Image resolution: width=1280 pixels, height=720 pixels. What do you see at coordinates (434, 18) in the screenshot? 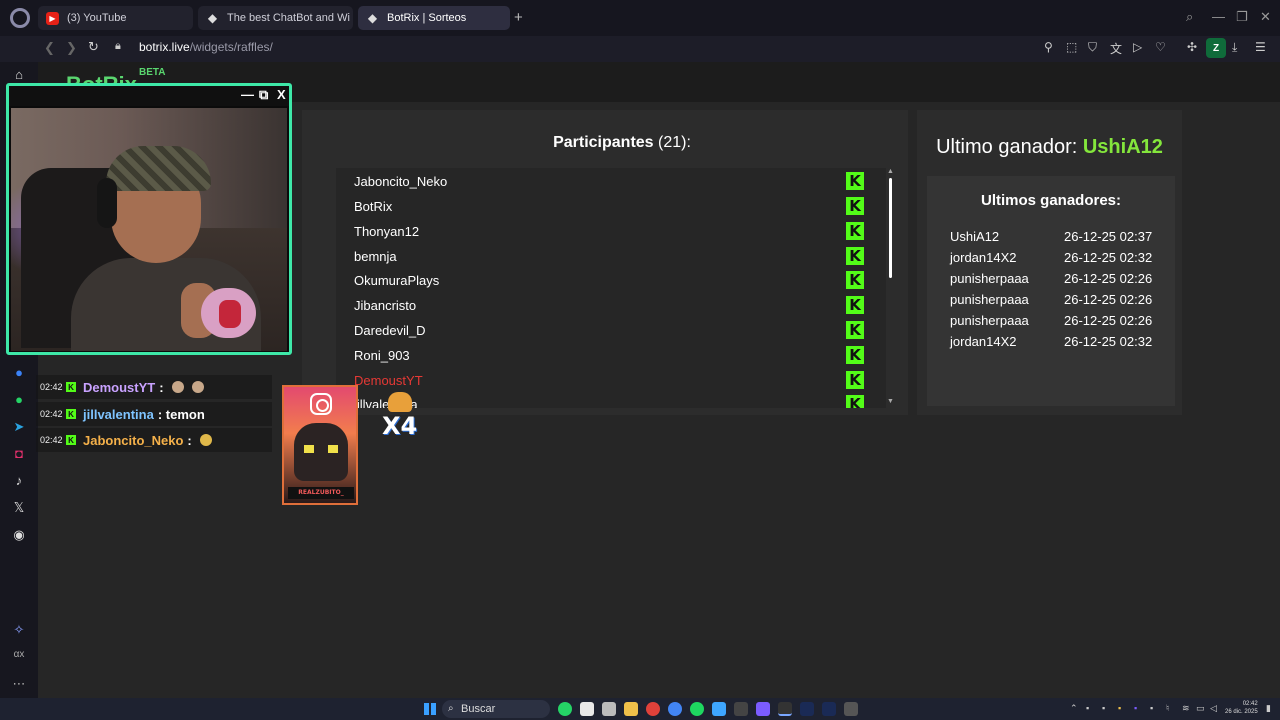
I see `tab-botrix-raffles: ◆ BotRix | Sorteos` at bounding box center [434, 18].